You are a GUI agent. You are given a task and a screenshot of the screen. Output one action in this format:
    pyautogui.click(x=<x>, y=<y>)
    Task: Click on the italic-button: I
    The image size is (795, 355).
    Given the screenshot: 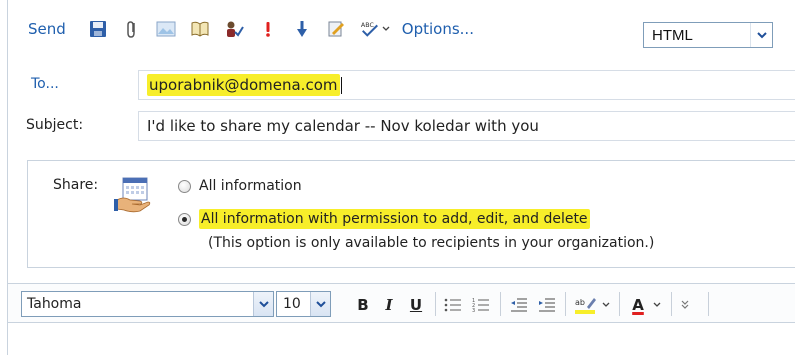 What is the action you would take?
    pyautogui.click(x=389, y=305)
    